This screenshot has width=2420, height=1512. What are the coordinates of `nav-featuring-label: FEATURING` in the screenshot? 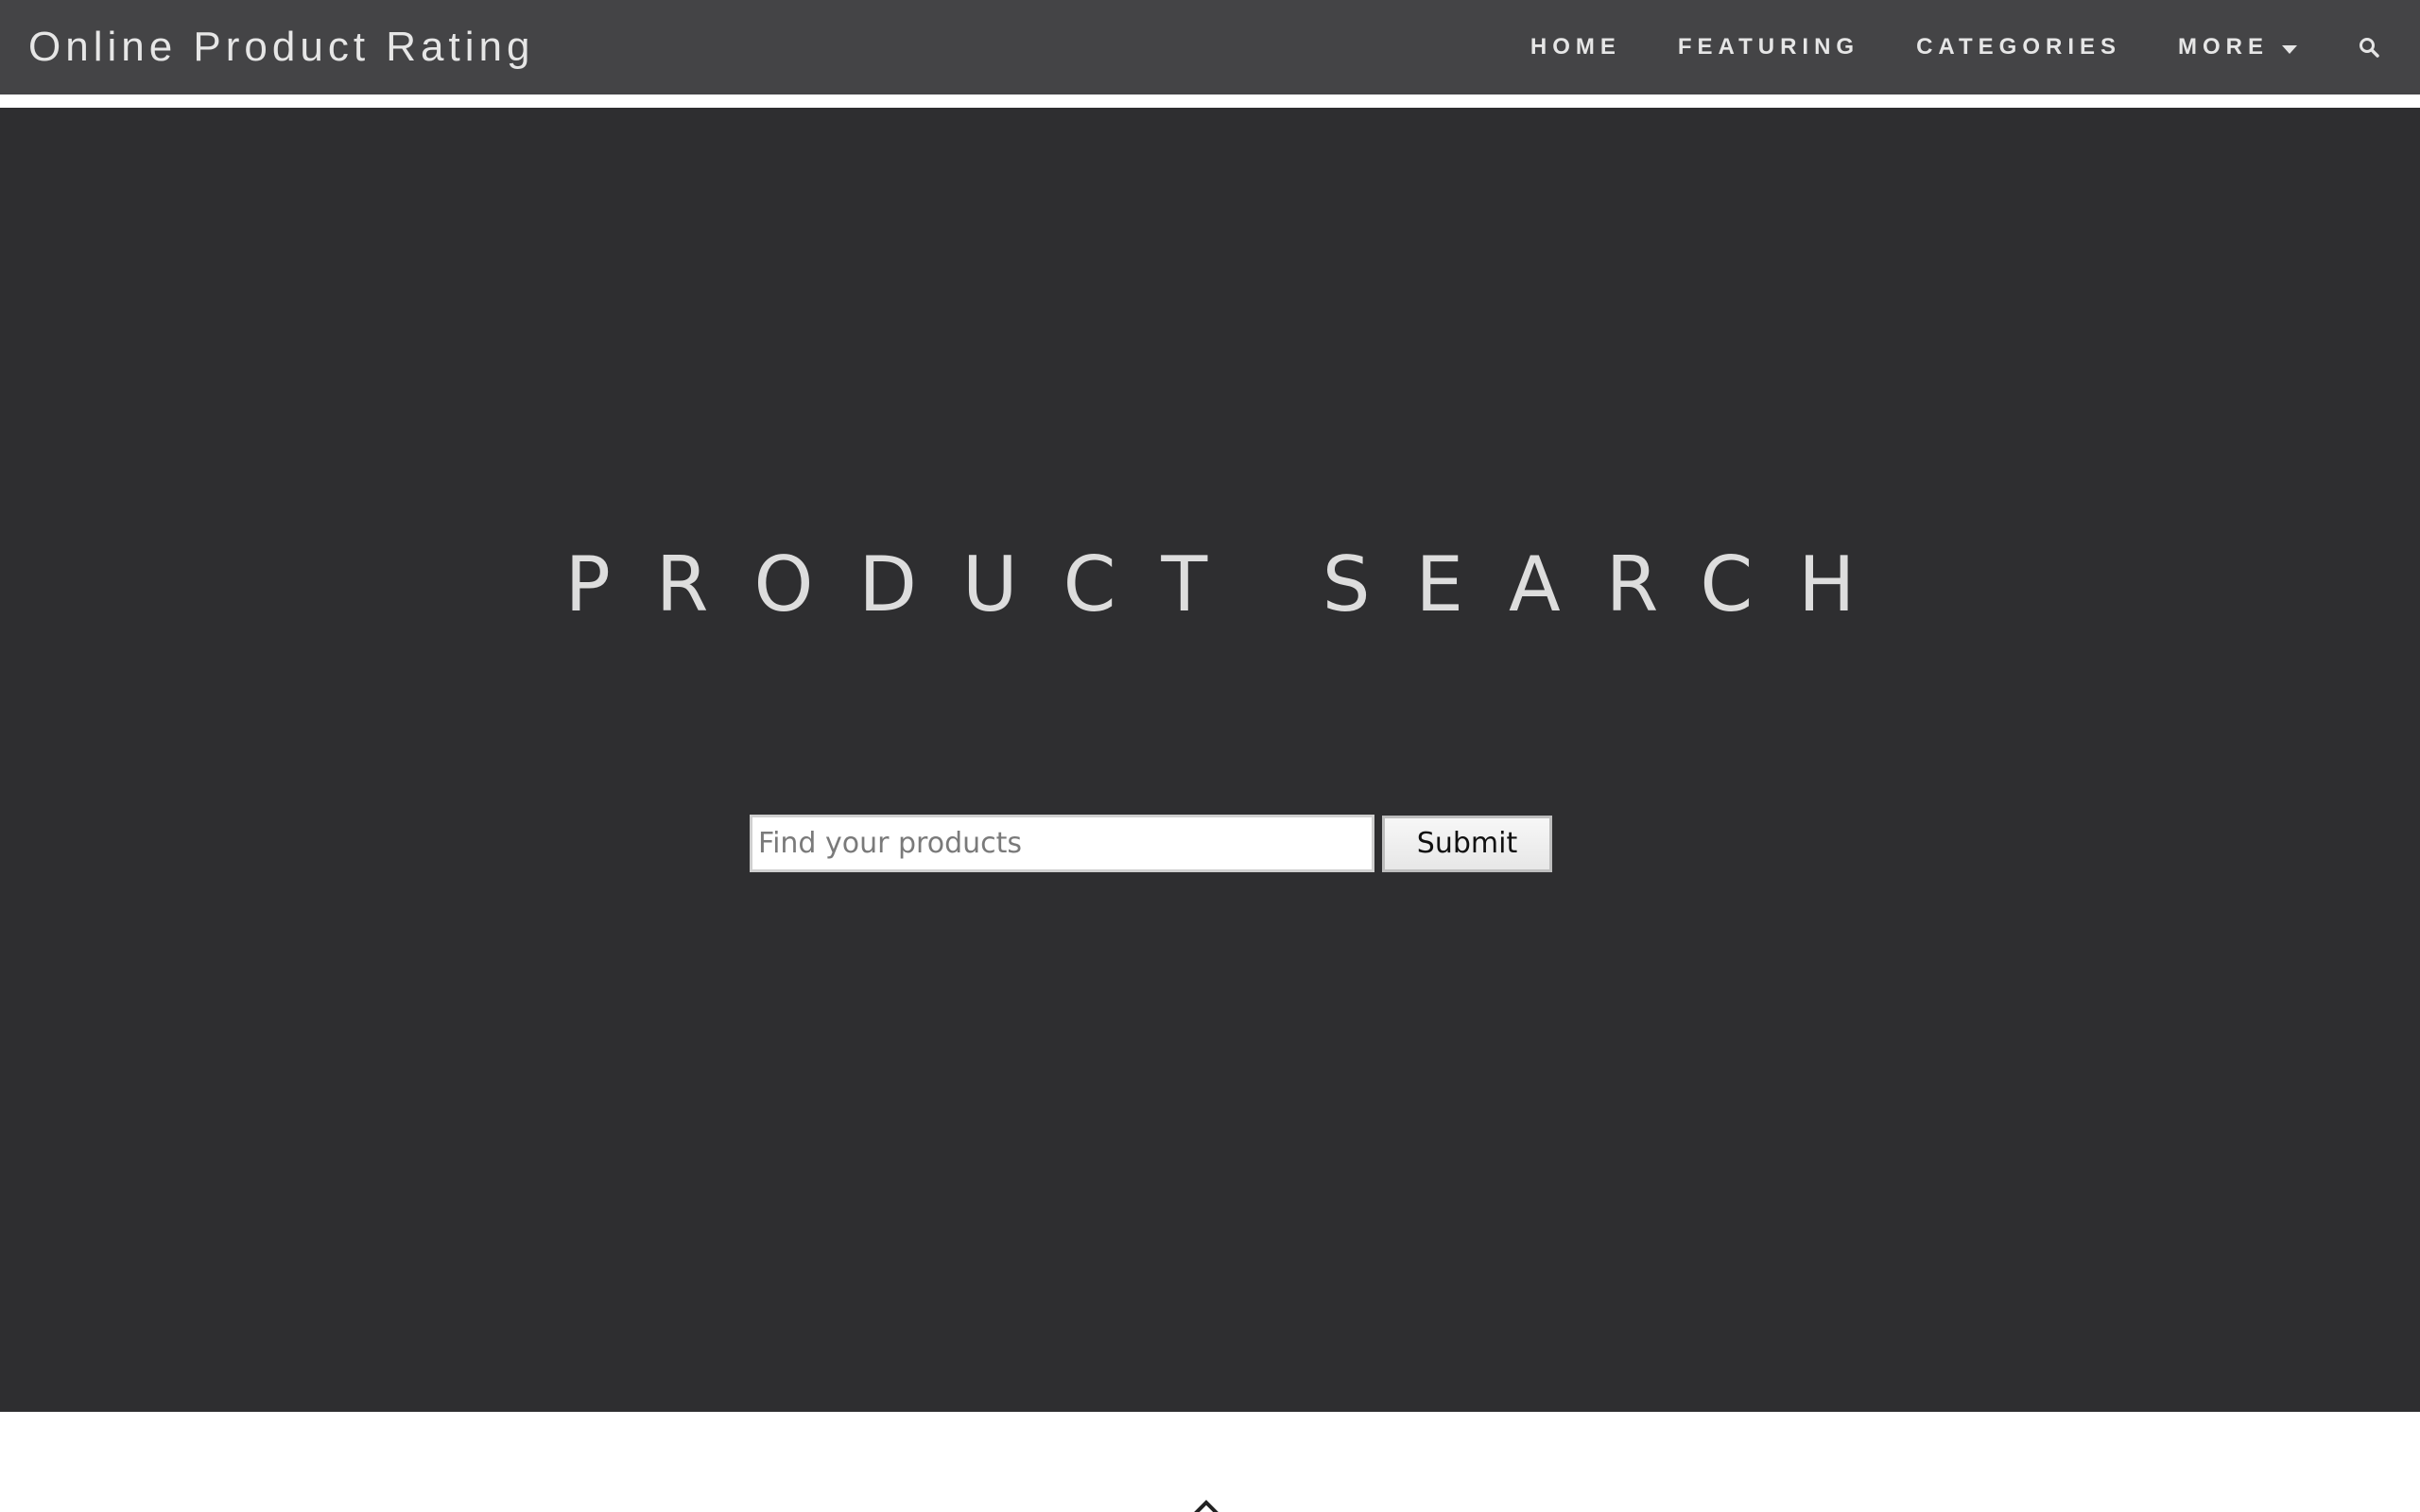 It's located at (1768, 47).